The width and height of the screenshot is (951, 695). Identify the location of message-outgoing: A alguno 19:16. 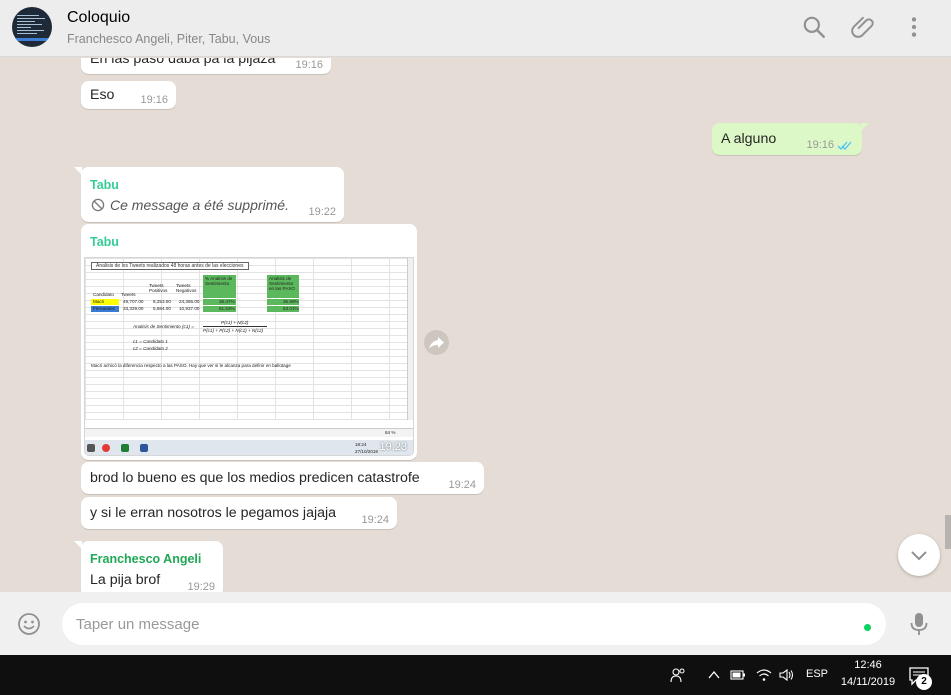
(790, 139).